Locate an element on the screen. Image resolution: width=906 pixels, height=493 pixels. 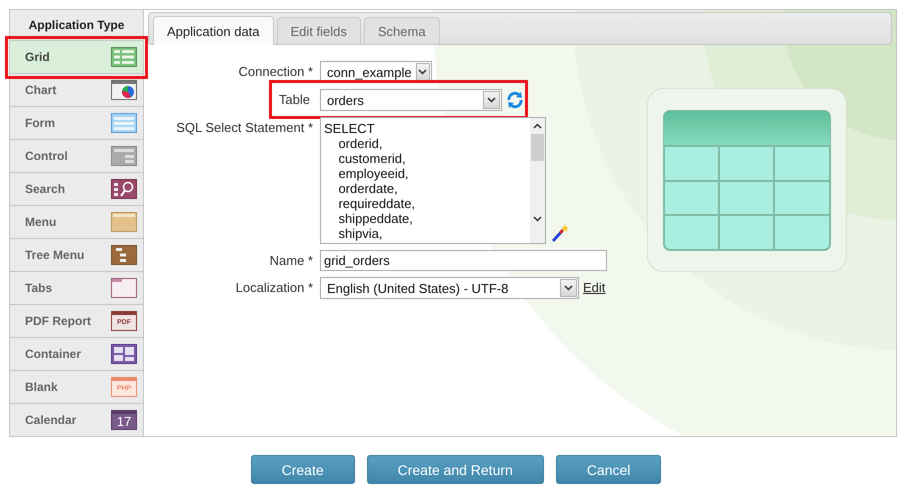
calendar-icon: 17 is located at coordinates (124, 420).